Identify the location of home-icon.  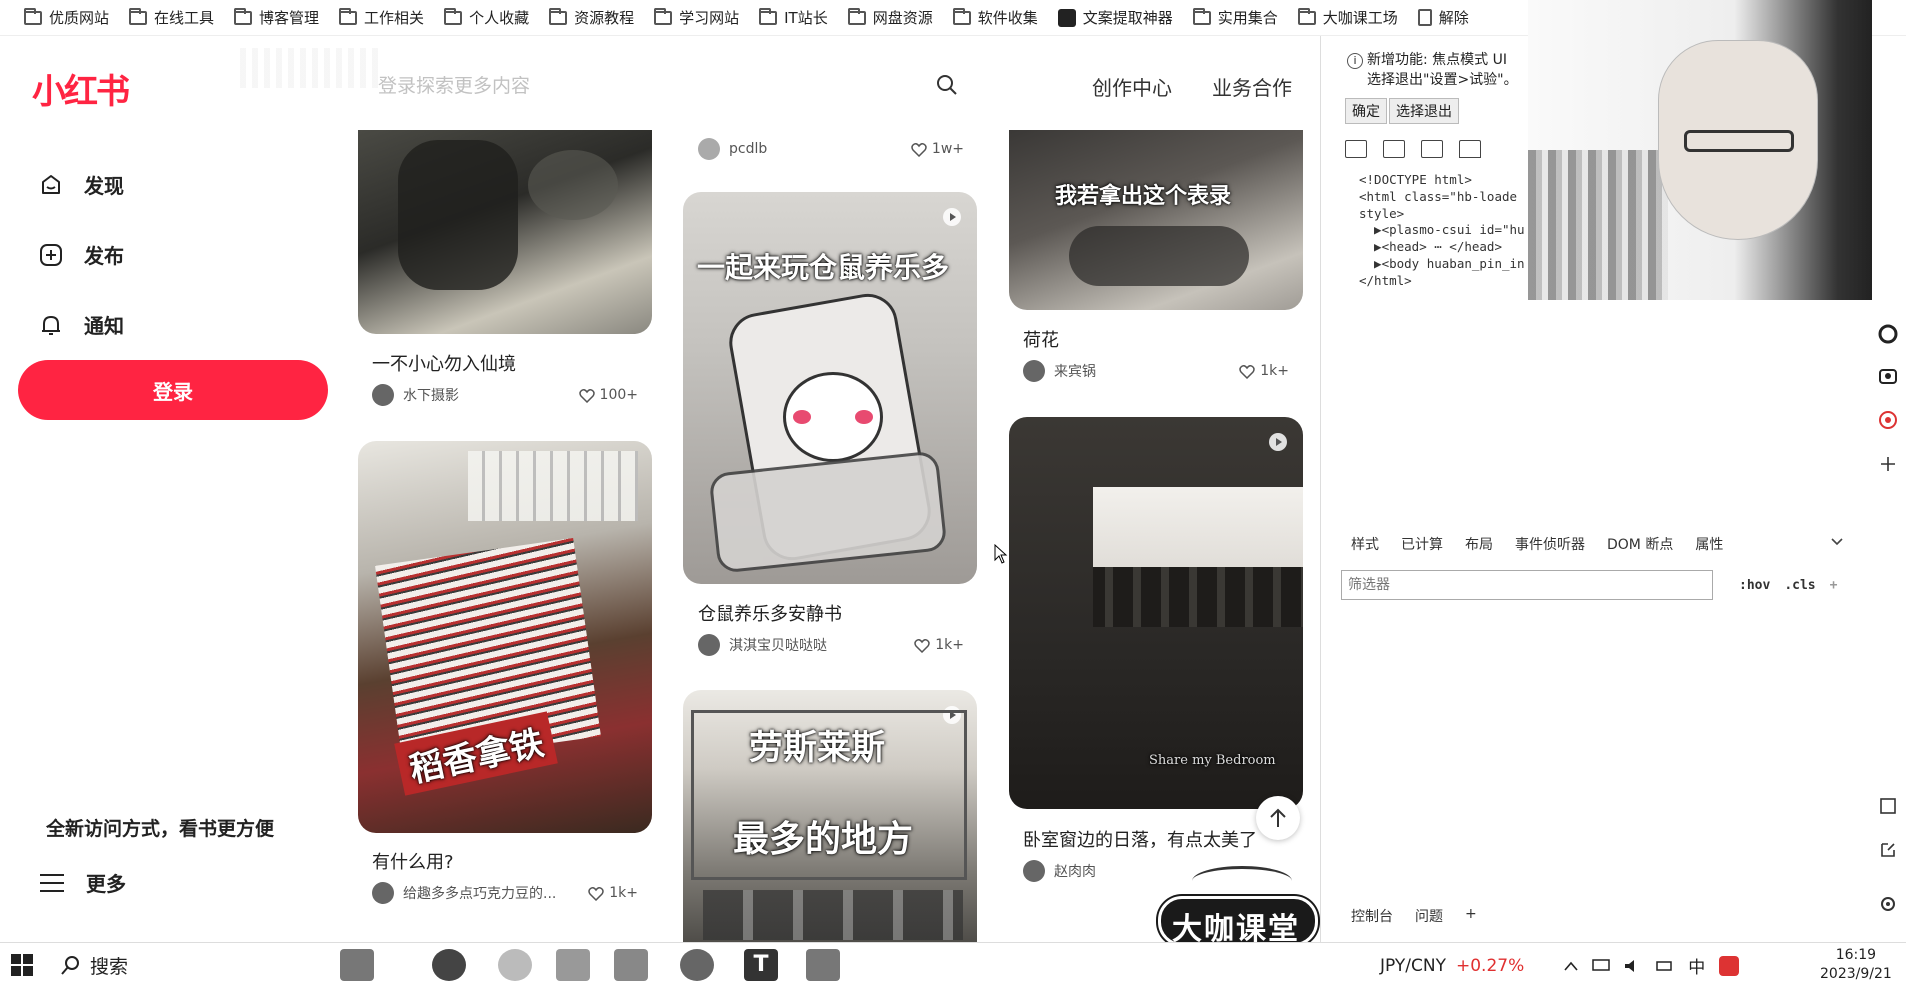
(1470, 149).